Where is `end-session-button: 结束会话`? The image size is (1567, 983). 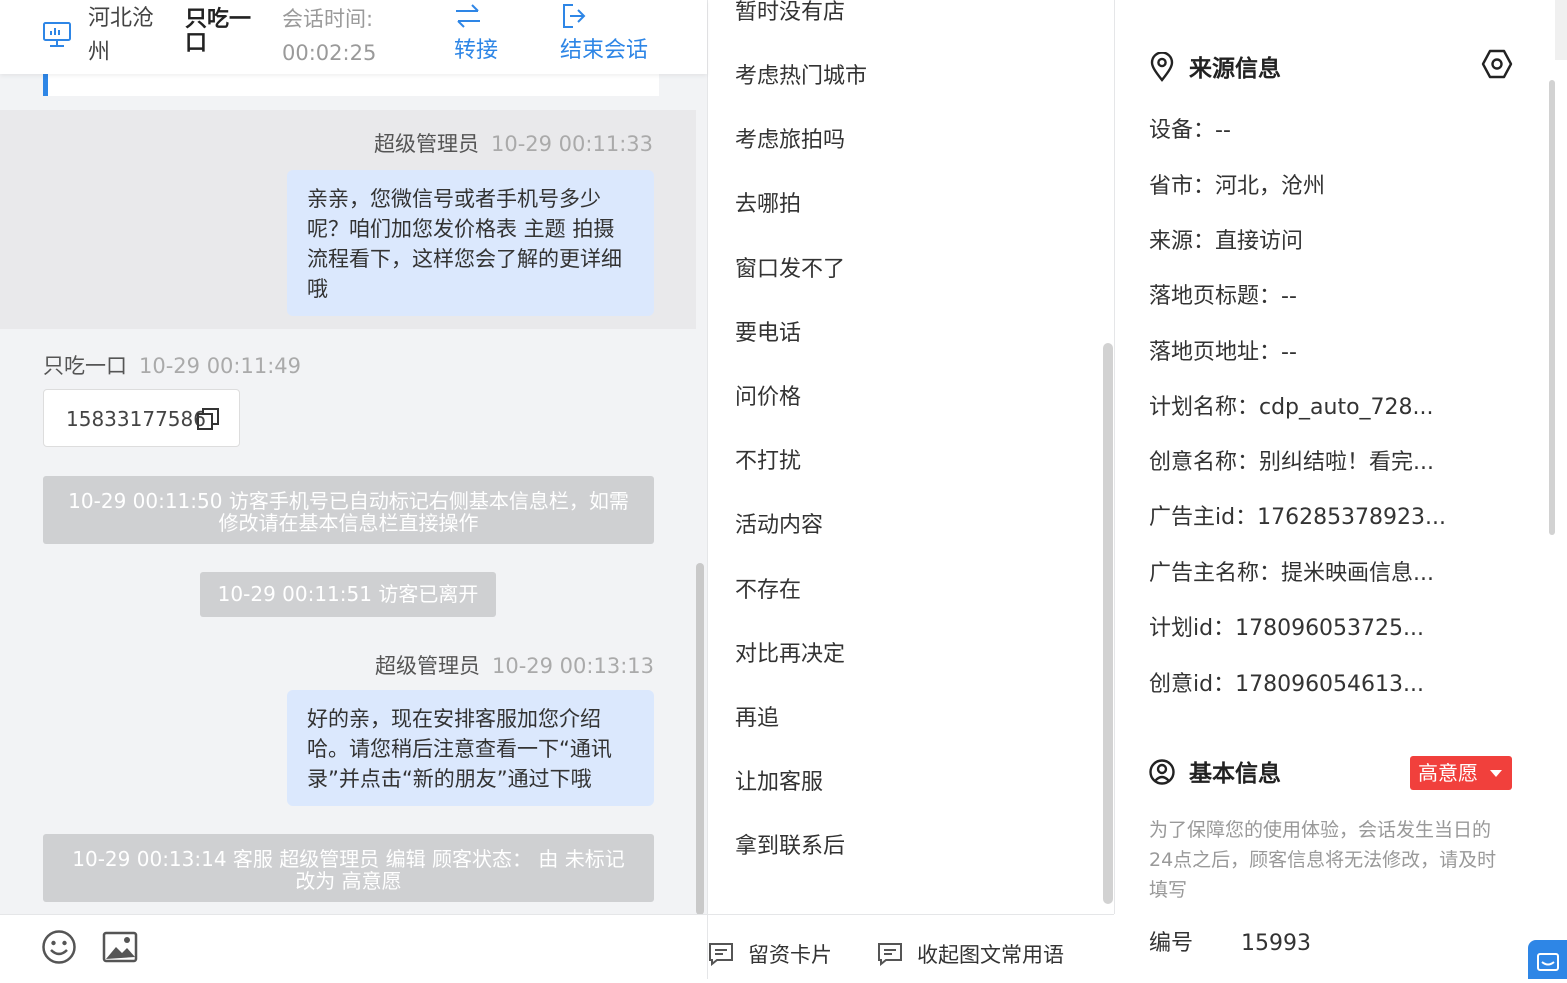 end-session-button: 结束会话 is located at coordinates (604, 34).